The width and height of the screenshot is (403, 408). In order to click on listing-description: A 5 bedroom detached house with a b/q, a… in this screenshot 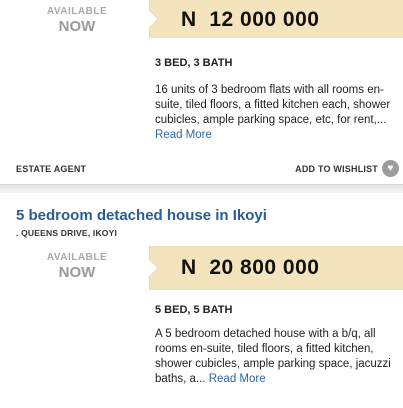, I will do `click(275, 357)`.